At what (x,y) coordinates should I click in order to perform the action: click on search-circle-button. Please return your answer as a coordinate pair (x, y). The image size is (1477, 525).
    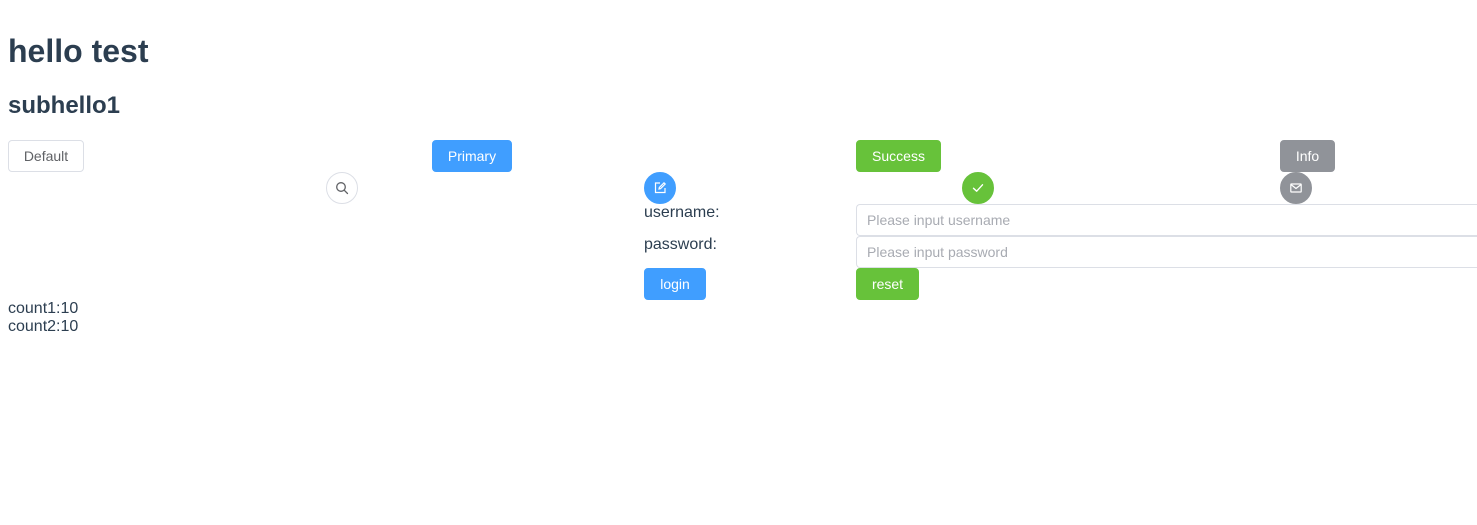
    Looking at the image, I should click on (342, 188).